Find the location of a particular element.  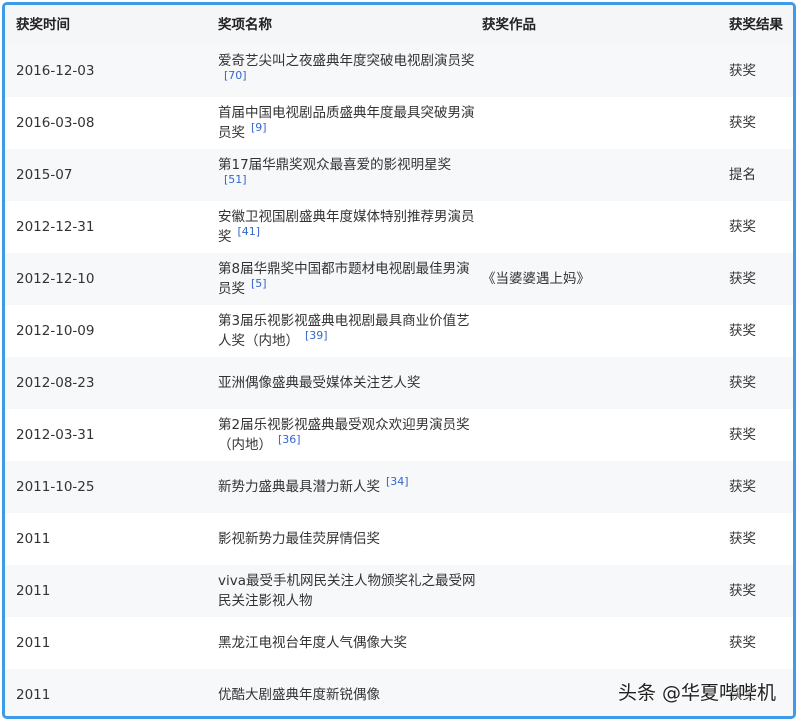

award-name-text: 第3届乐视影视盛典电视剧最具商业价值艺人奖（内地） is located at coordinates (344, 331).